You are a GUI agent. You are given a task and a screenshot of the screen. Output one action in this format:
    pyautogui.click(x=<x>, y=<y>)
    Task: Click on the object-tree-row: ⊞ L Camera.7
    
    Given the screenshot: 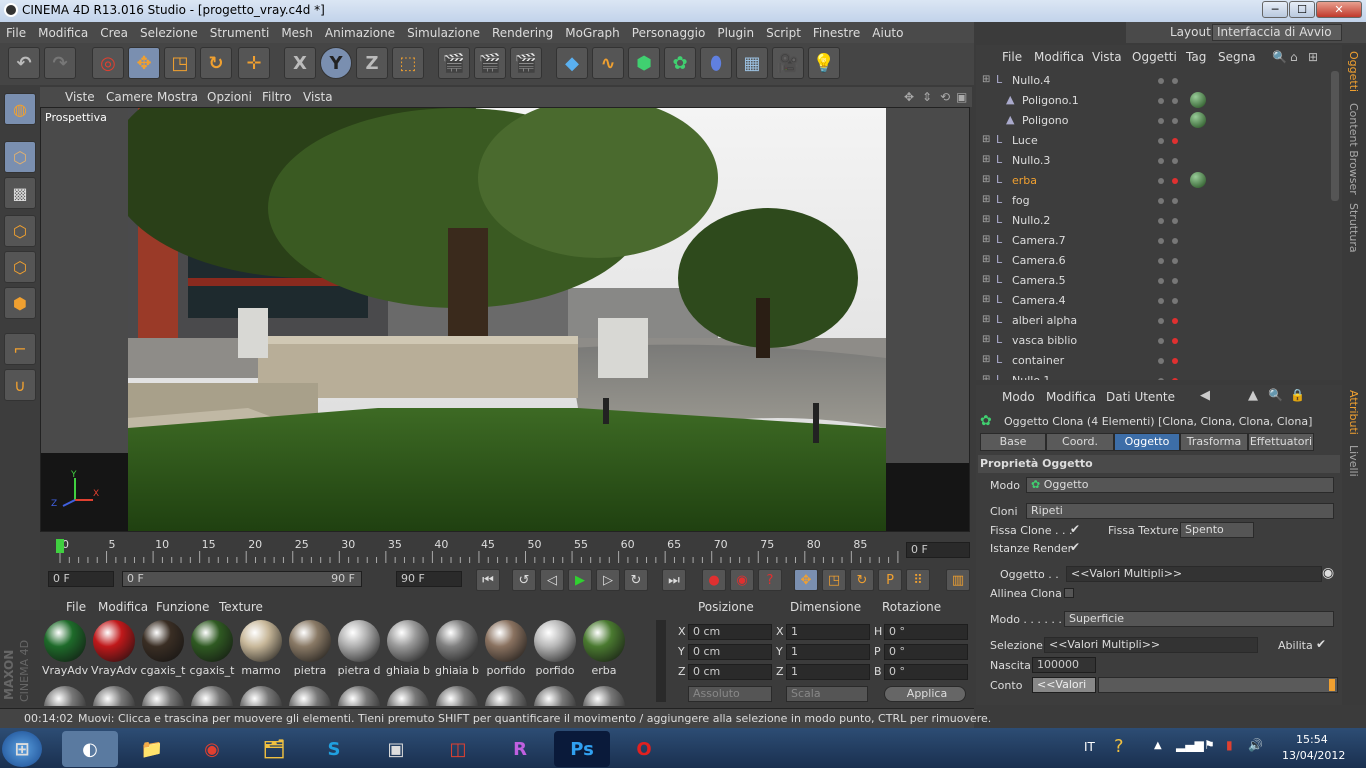 What is the action you would take?
    pyautogui.click(x=1153, y=241)
    